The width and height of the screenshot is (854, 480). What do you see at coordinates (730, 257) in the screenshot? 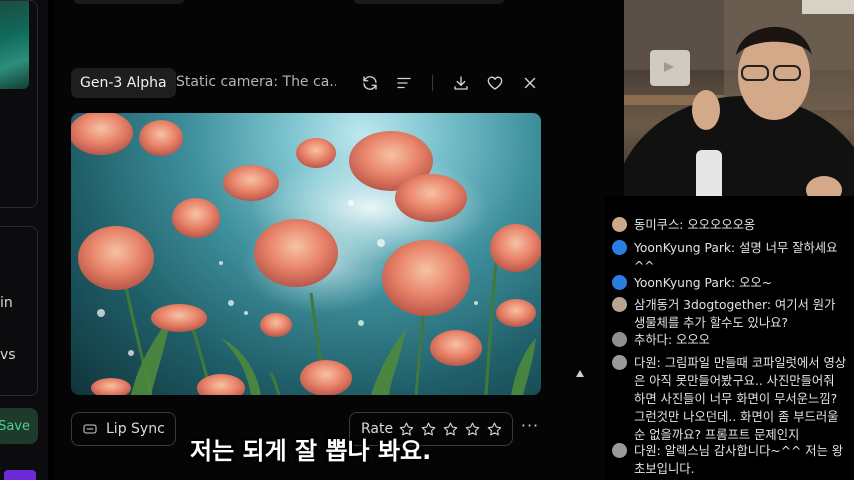
I see `chat-message: YoonKyung Park: 설명 너무 잘하세요 ^^` at bounding box center [730, 257].